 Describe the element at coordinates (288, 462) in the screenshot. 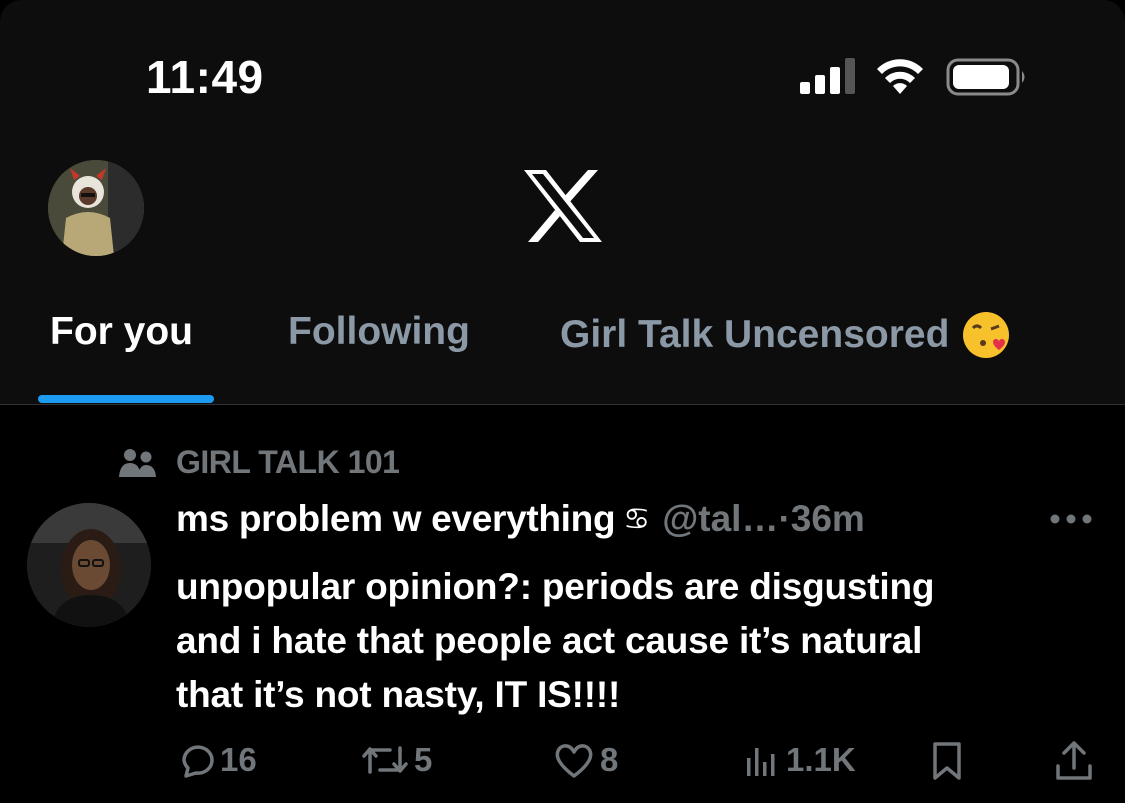

I see `community-name: GIRL TALK 101` at that location.